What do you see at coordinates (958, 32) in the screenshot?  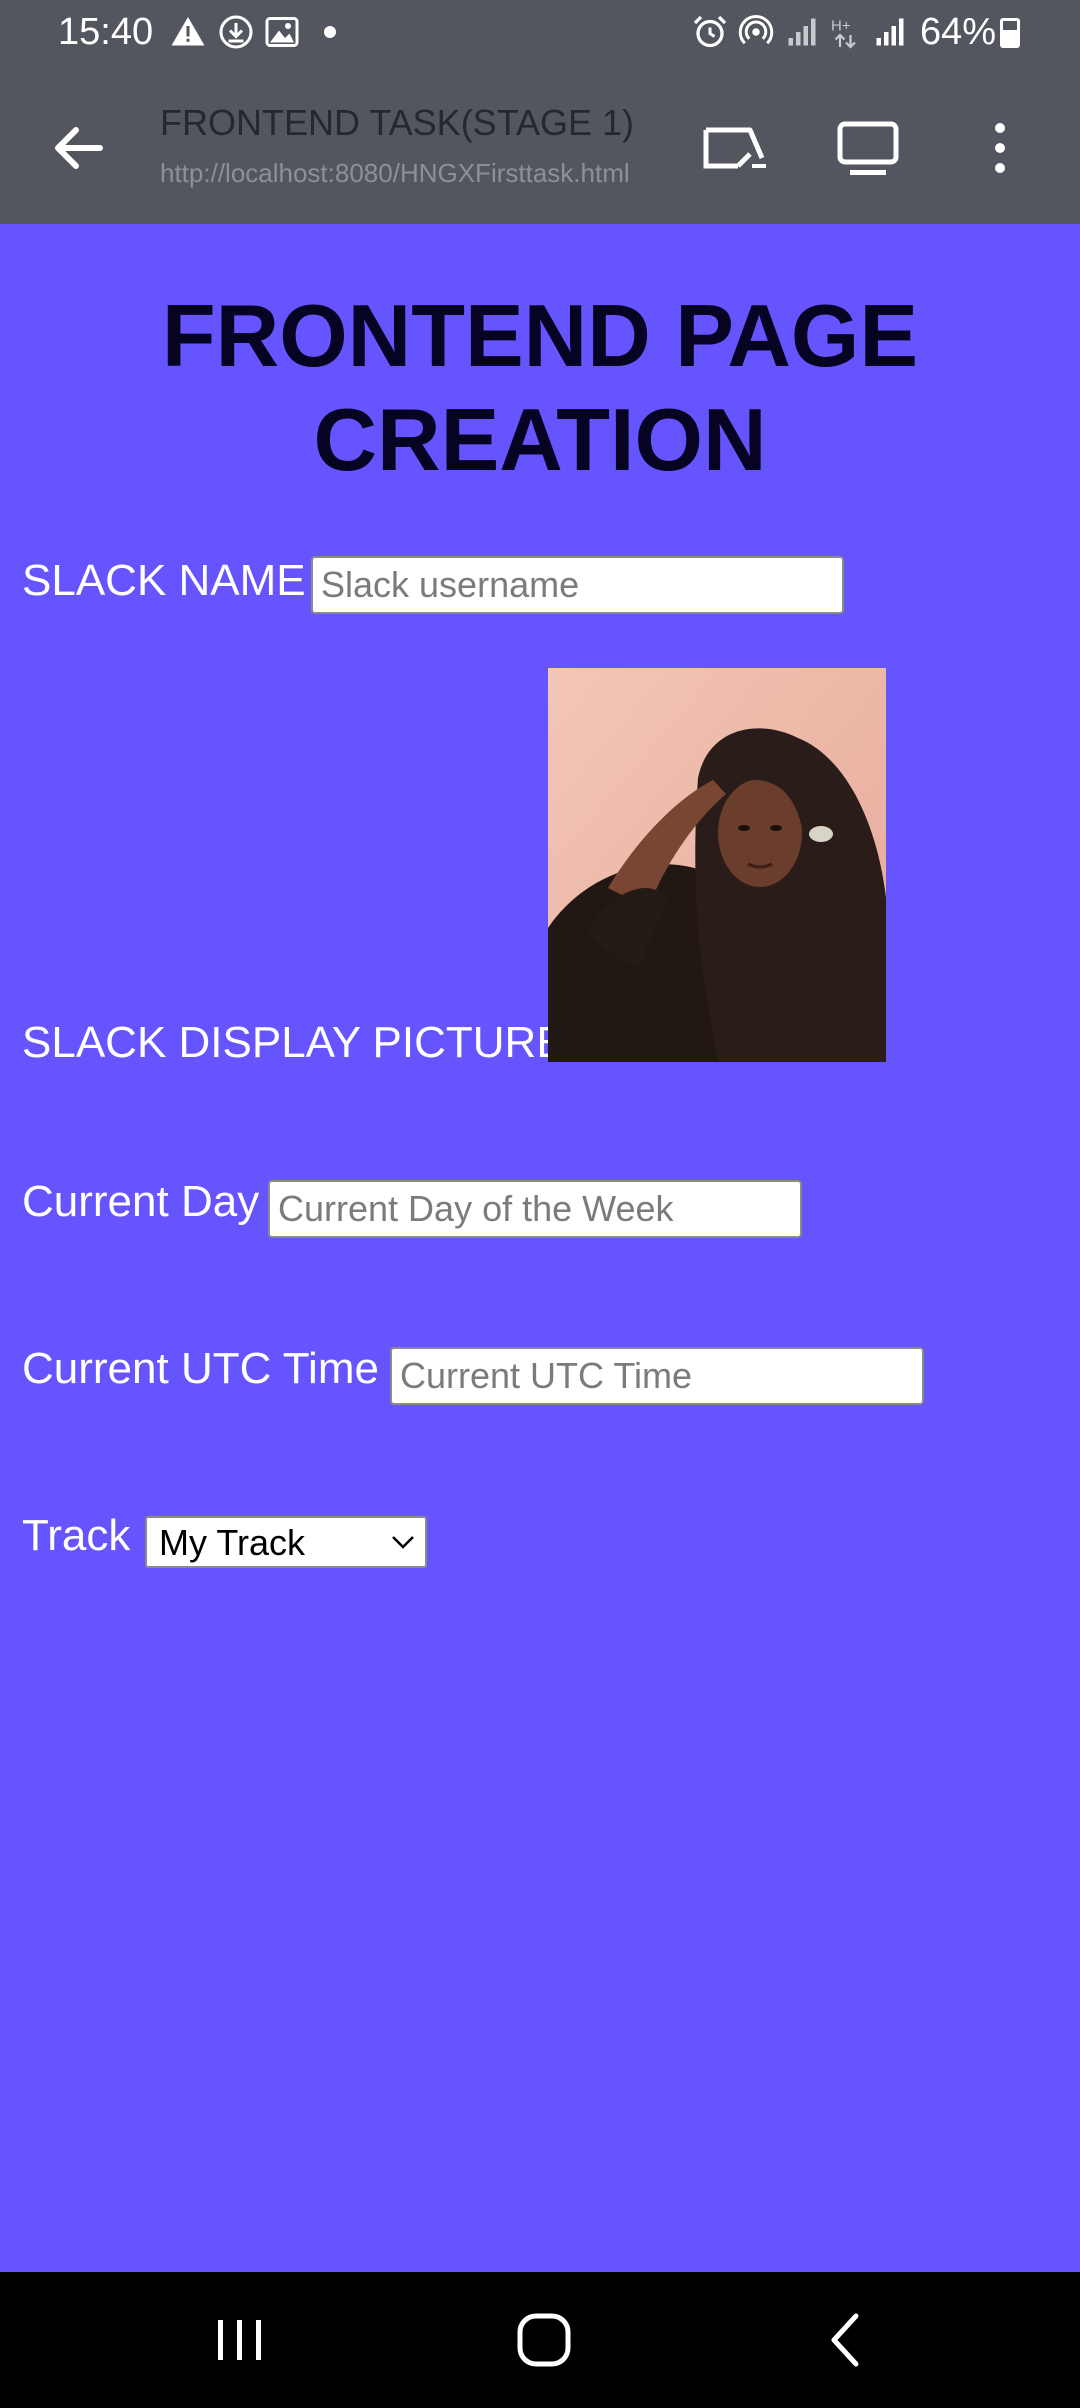 I see `battery-percent: 64%` at bounding box center [958, 32].